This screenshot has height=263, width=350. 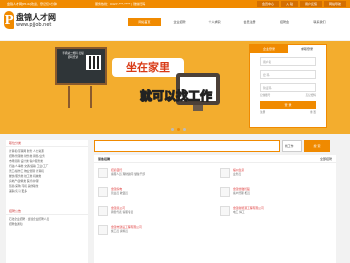 I want to click on company-jobs: 客户经理 柜员, so click(x=241, y=193).